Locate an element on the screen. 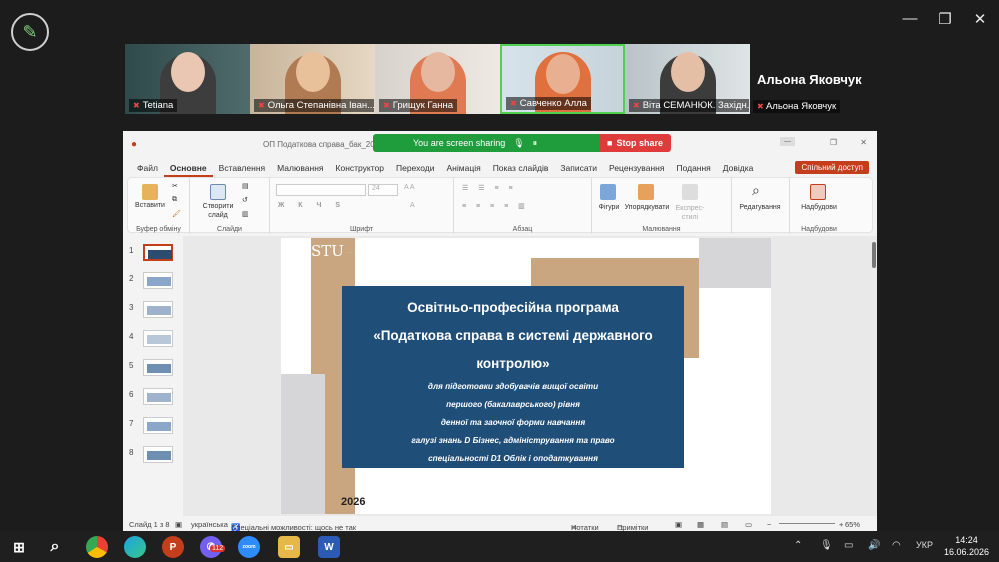 This screenshot has width=999, height=562. new-slide-button: Створити слайд is located at coordinates (218, 211).